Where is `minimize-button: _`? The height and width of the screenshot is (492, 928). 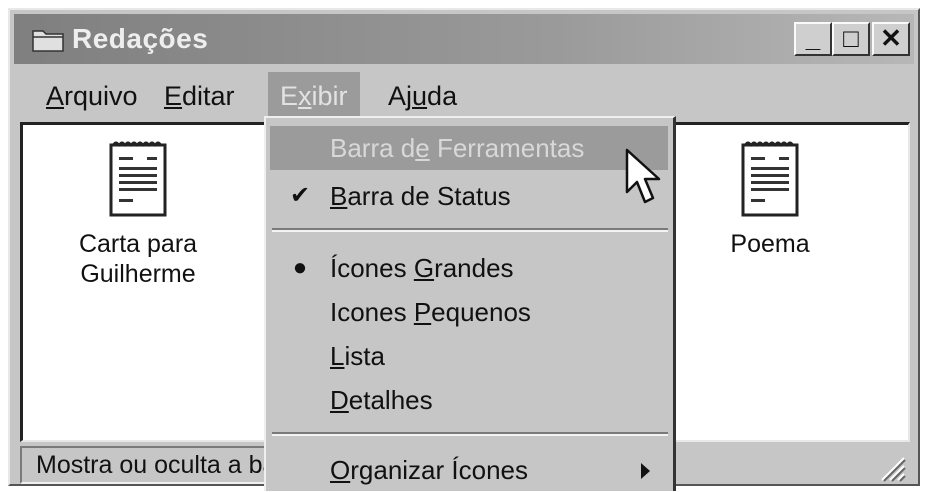
minimize-button: _ is located at coordinates (813, 39).